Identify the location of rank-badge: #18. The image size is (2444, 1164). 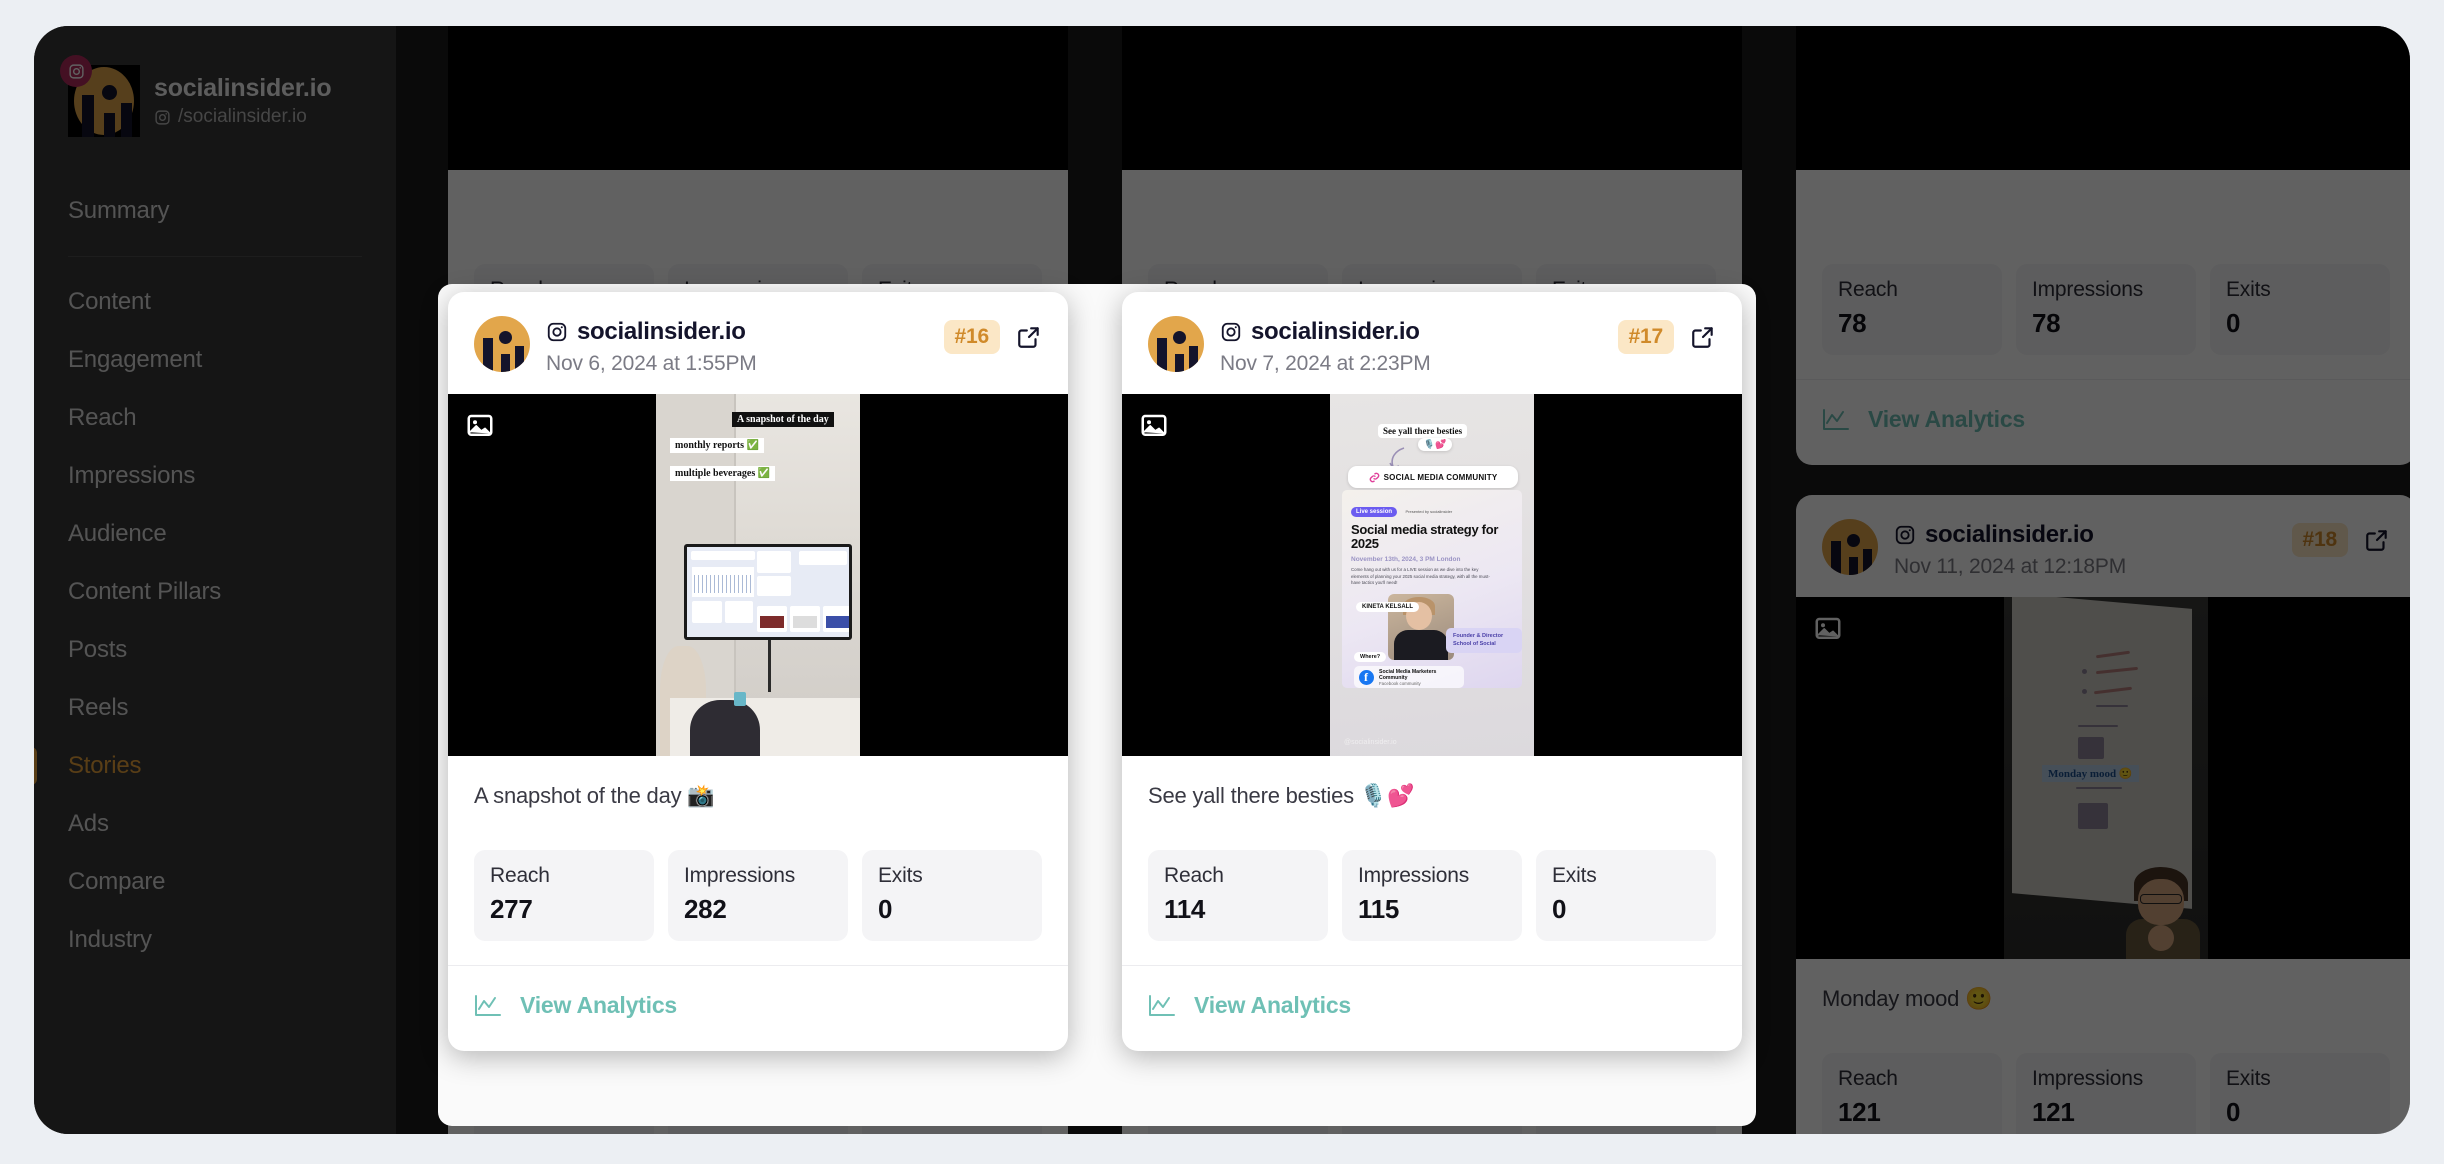
(2319, 539).